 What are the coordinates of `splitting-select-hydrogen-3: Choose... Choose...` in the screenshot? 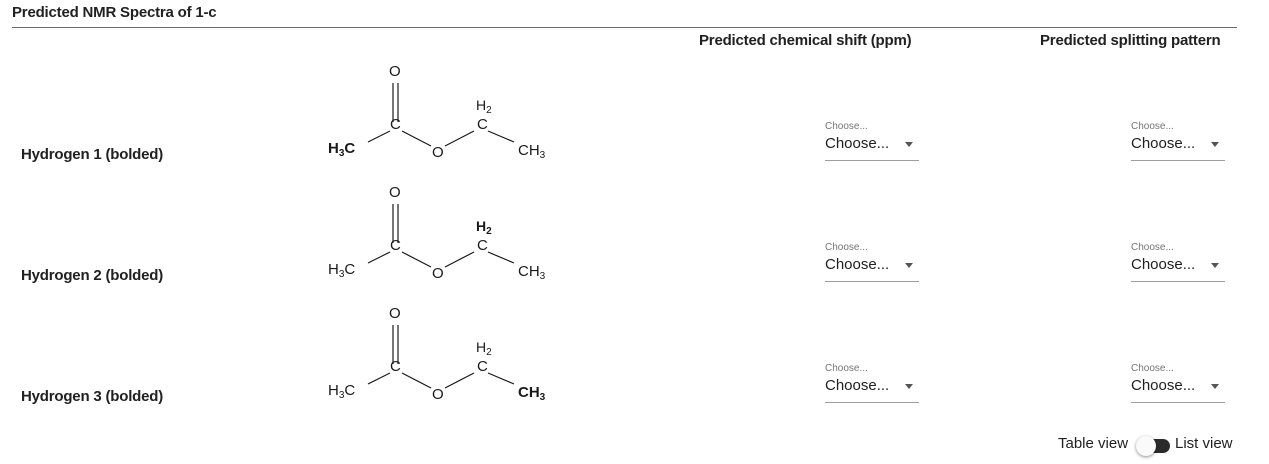 It's located at (1178, 383).